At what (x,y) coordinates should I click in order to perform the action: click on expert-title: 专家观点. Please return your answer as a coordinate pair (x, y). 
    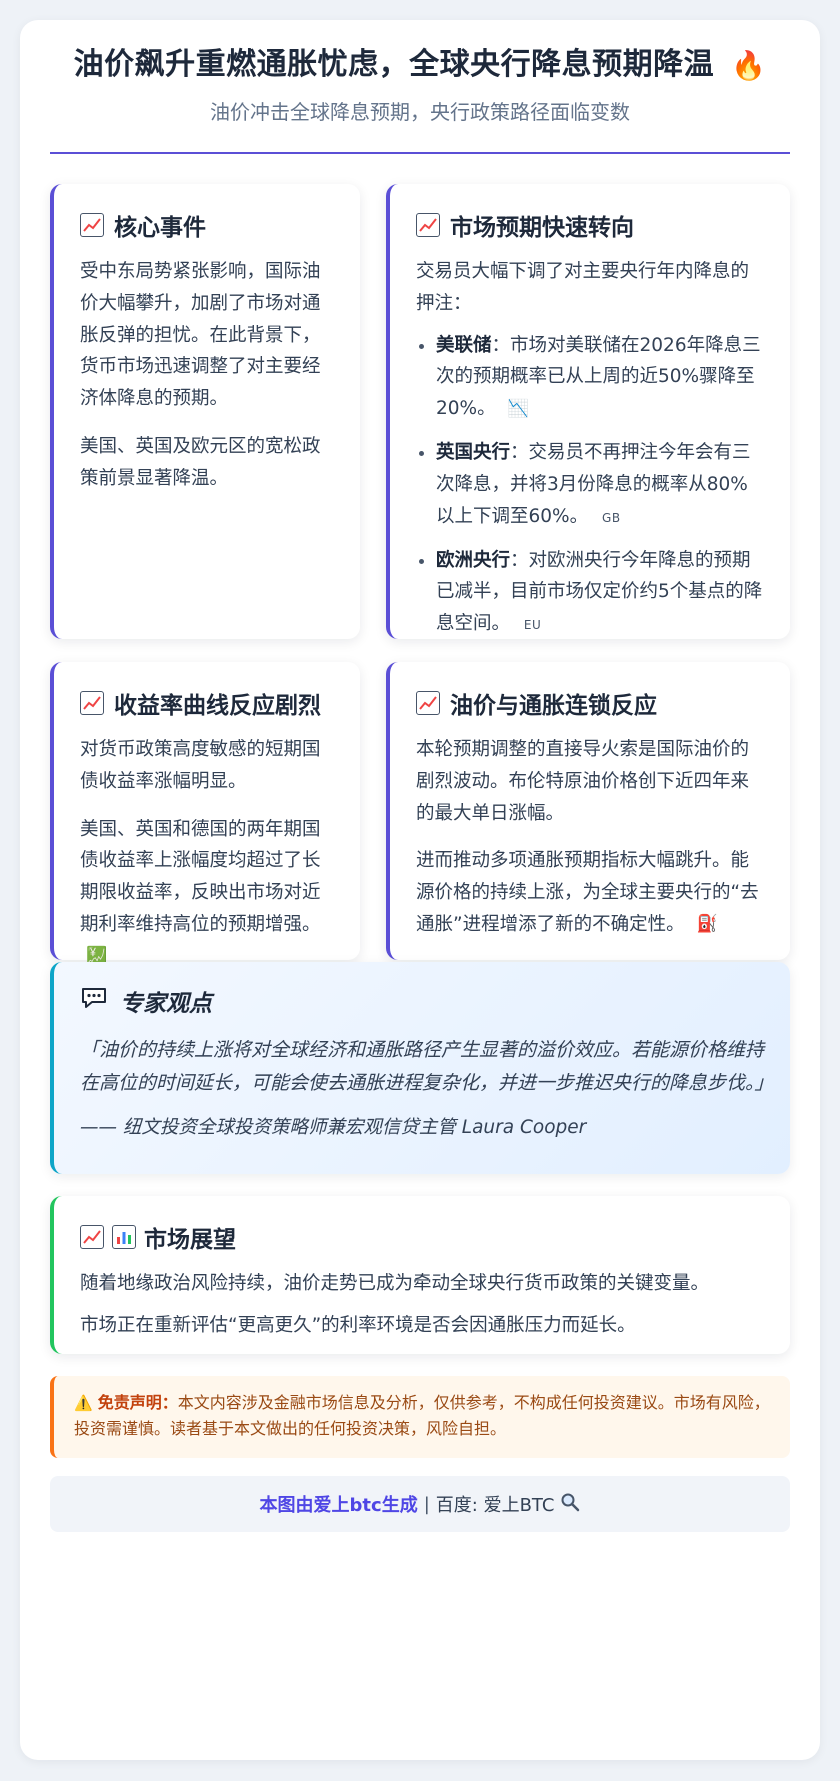
    Looking at the image, I should click on (166, 1004).